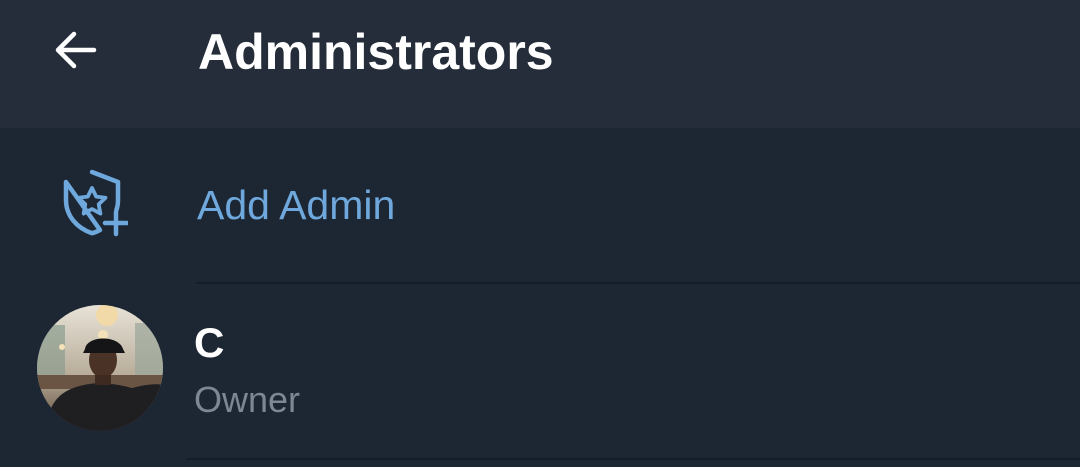  What do you see at coordinates (296, 205) in the screenshot?
I see `add-admin-label: Add Admin` at bounding box center [296, 205].